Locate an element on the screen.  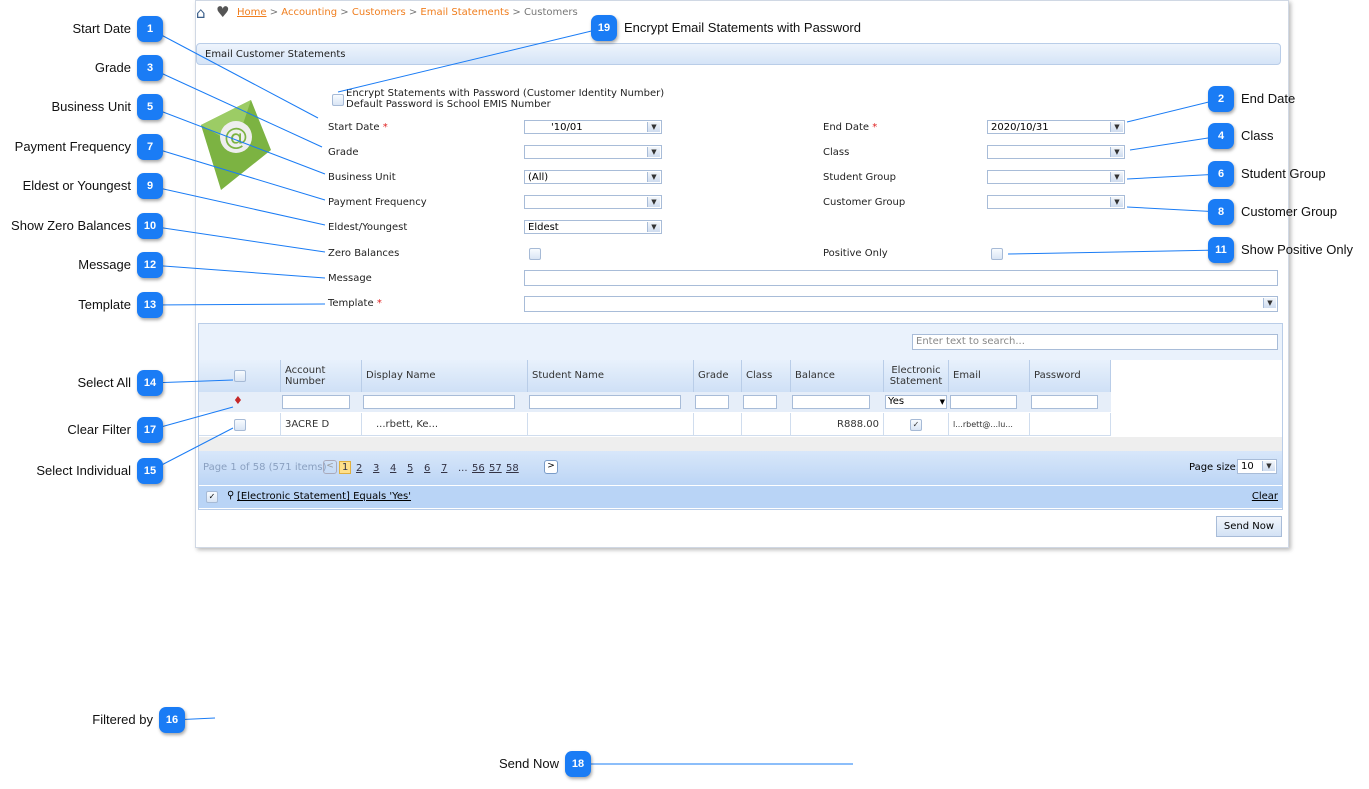
callout-label: Show Zero Balances is located at coordinates (71, 225).